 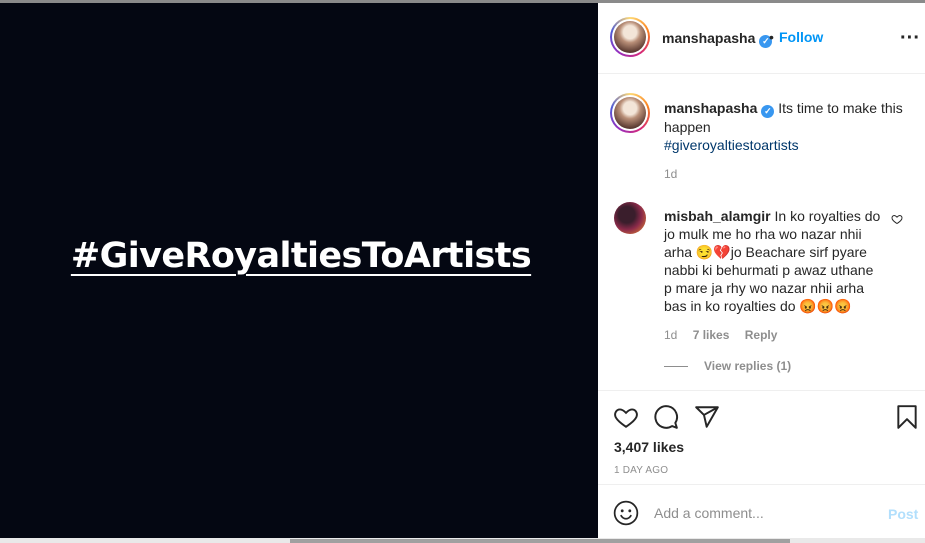 What do you see at coordinates (649, 447) in the screenshot?
I see `likes-count: 3,407 likes` at bounding box center [649, 447].